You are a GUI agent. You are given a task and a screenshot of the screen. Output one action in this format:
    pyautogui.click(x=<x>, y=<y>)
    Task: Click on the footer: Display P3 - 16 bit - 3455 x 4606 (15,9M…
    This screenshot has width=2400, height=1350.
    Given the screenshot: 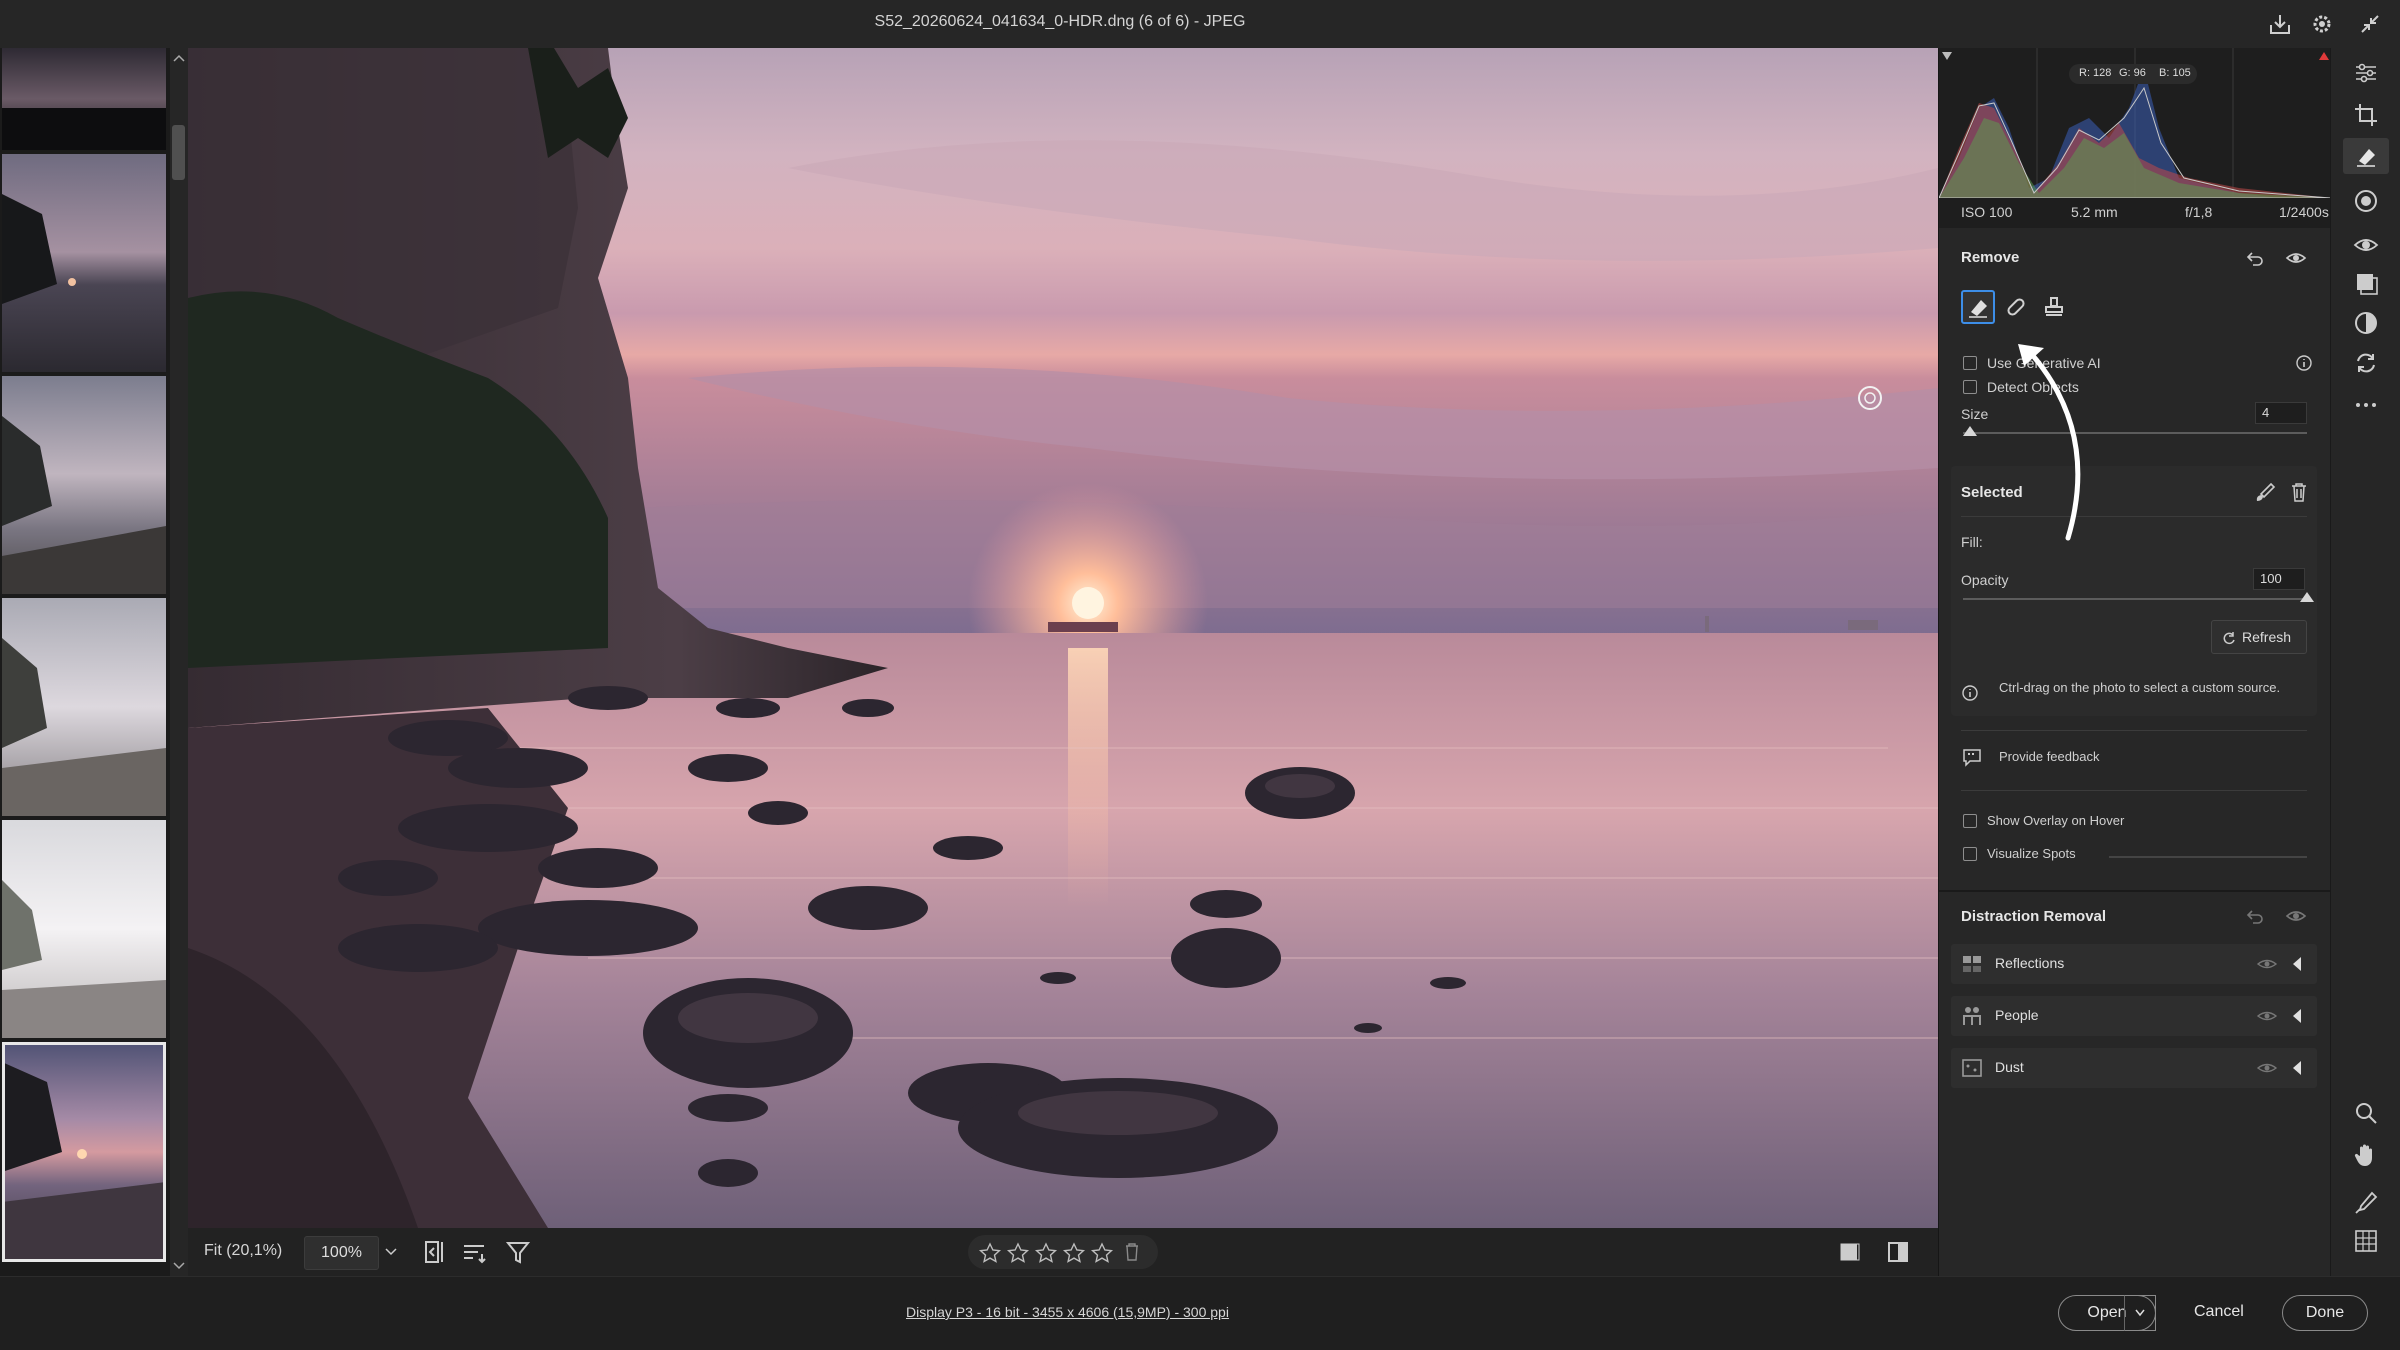 What is the action you would take?
    pyautogui.click(x=1200, y=1313)
    